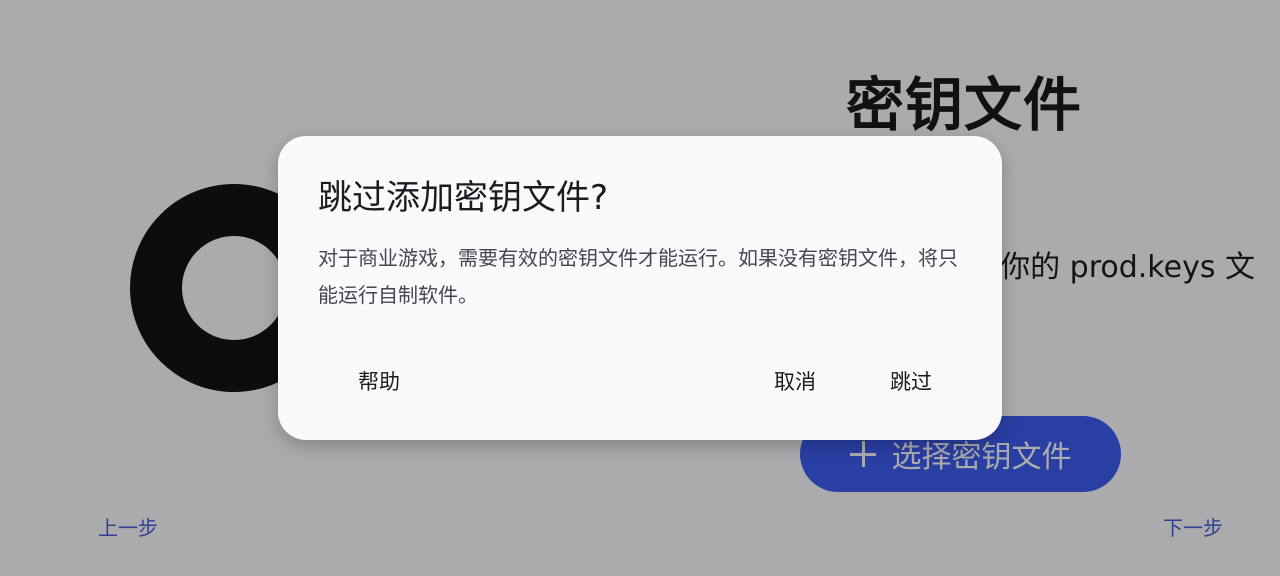  What do you see at coordinates (638, 276) in the screenshot?
I see `dialog-message: 对于商业游戏，需要有效的密钥文件才能运行。如果没有密钥文件，将只能运行自制软件。` at bounding box center [638, 276].